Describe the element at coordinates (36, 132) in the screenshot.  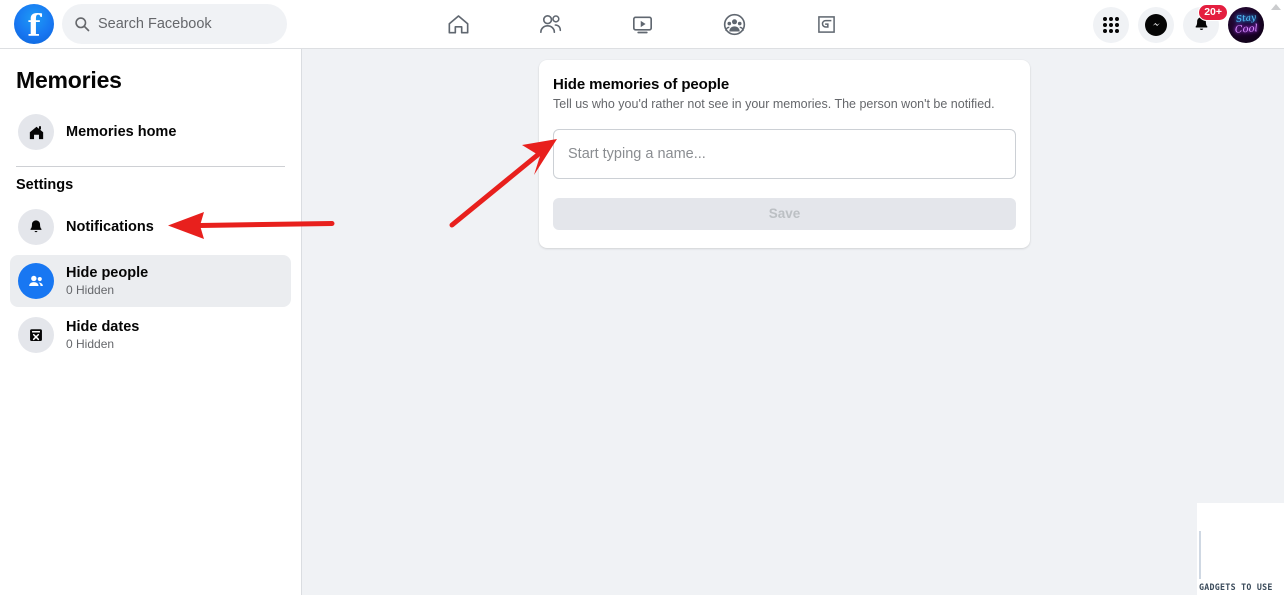
I see `house-icon` at that location.